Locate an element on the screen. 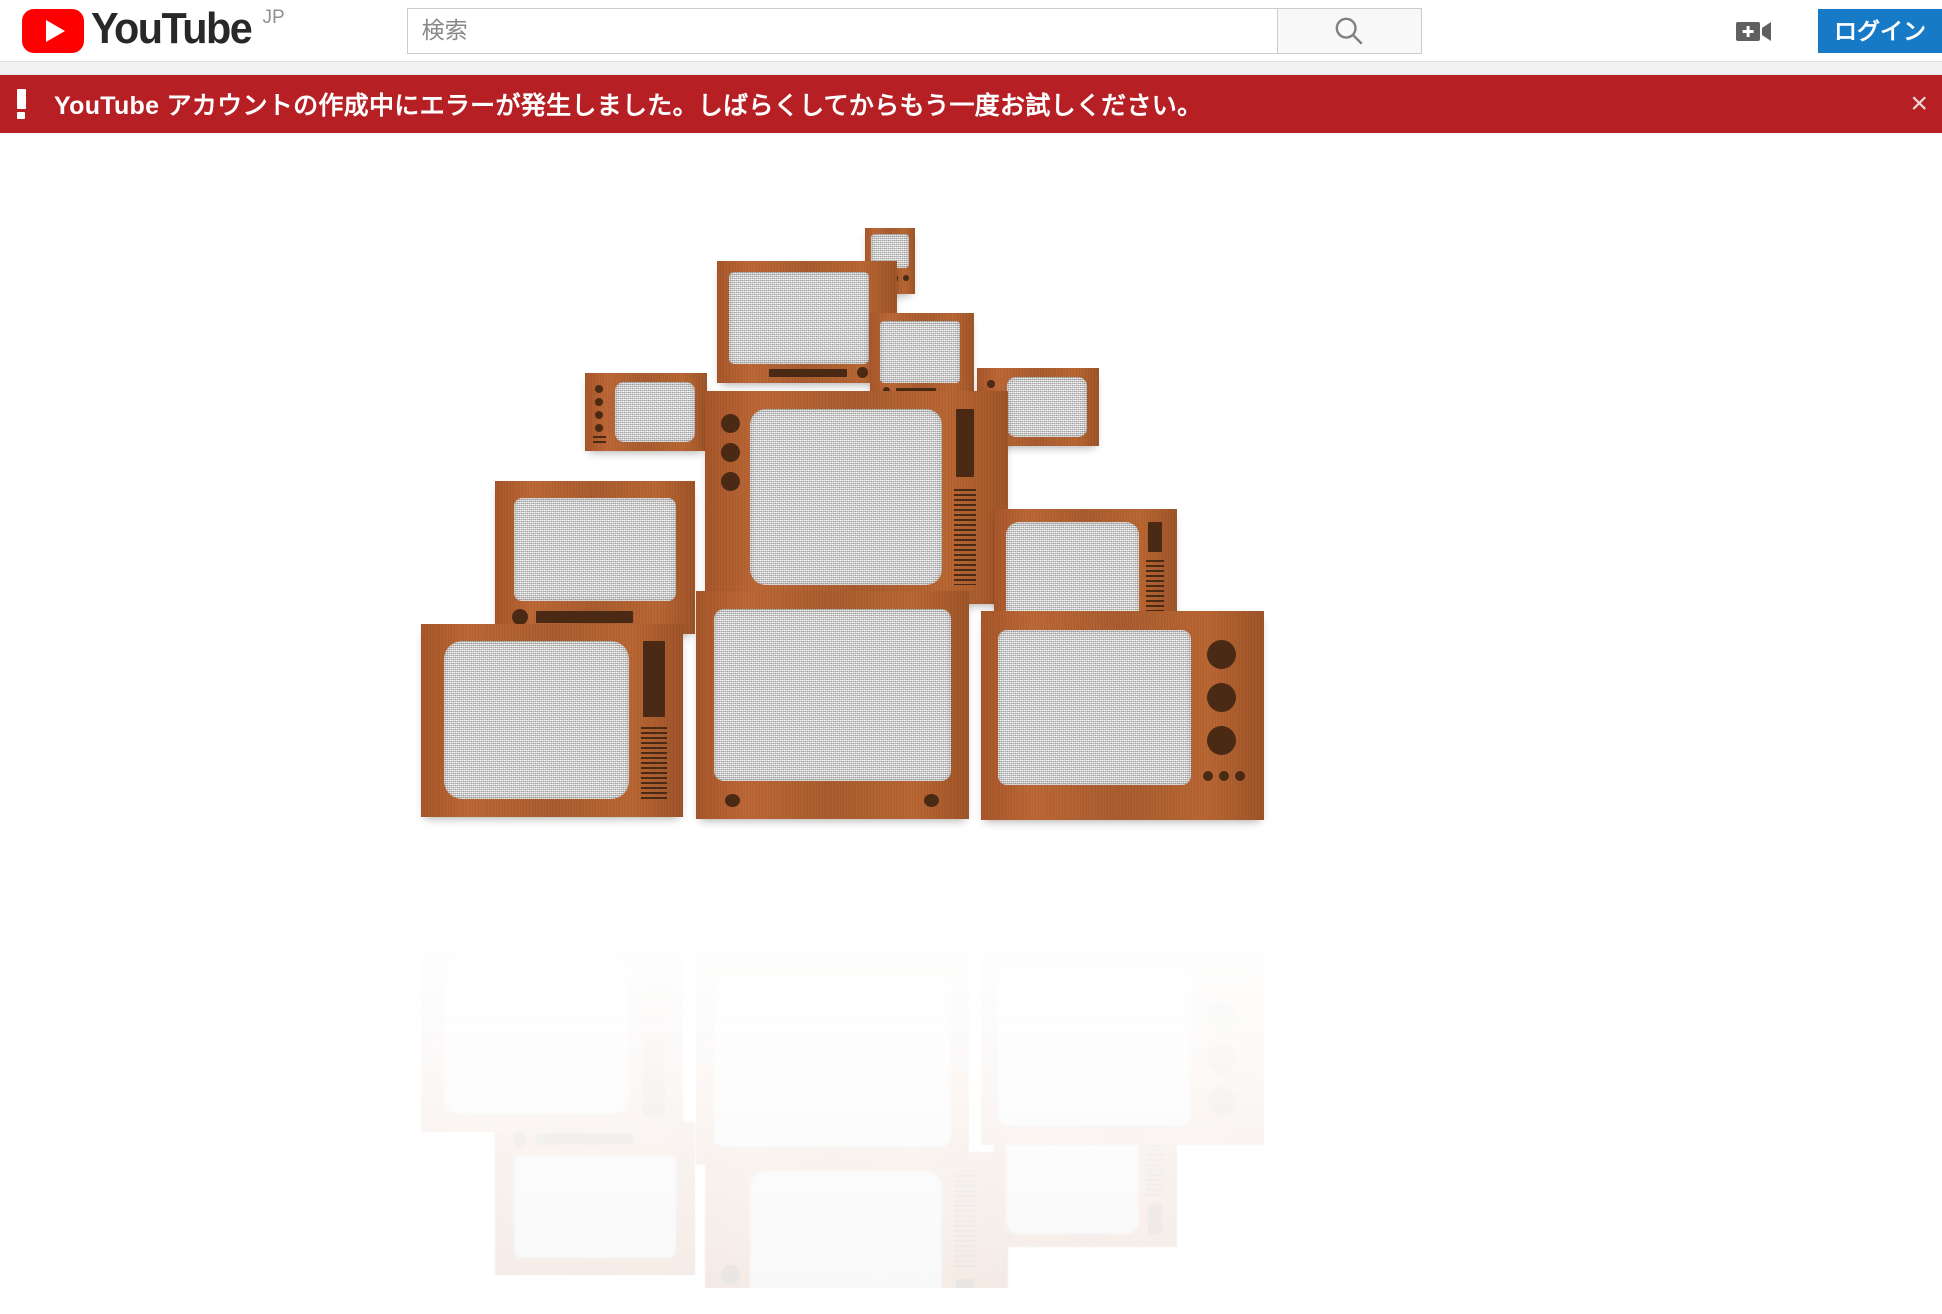 This screenshot has width=1942, height=1314. youtube-logo: YouTube JP is located at coordinates (153, 29).